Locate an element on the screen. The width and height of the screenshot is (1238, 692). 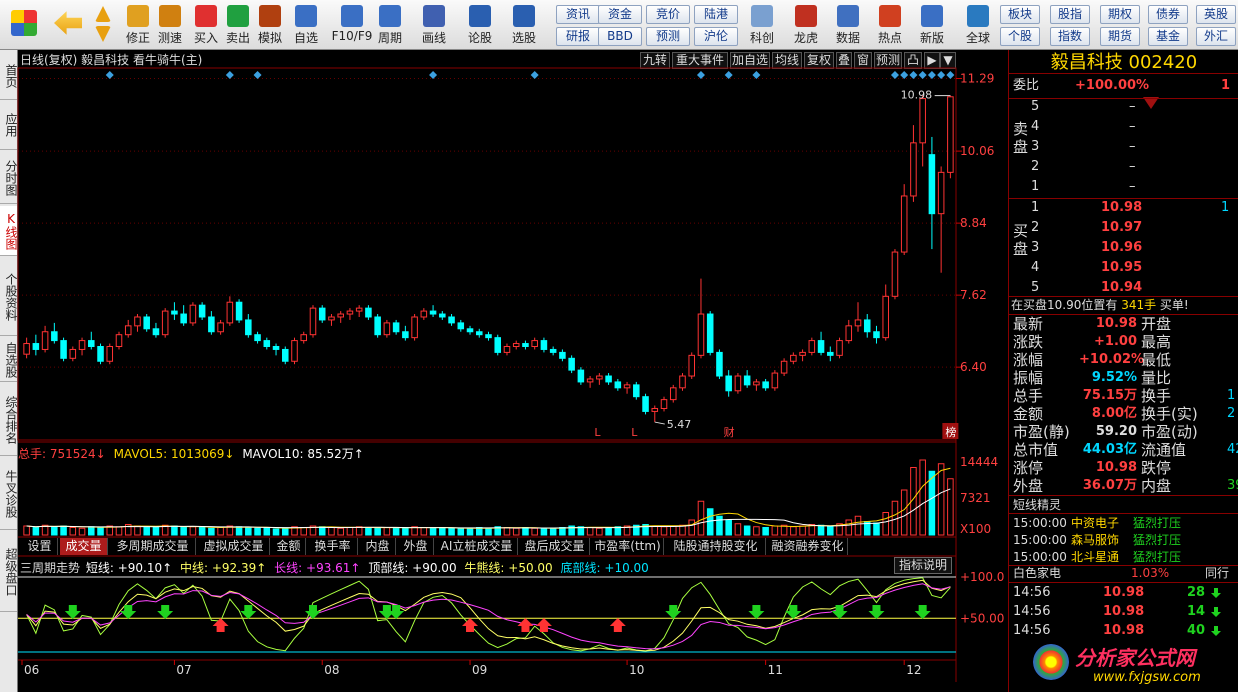
quick-button-12: 英股 is located at coordinates (1216, 14).